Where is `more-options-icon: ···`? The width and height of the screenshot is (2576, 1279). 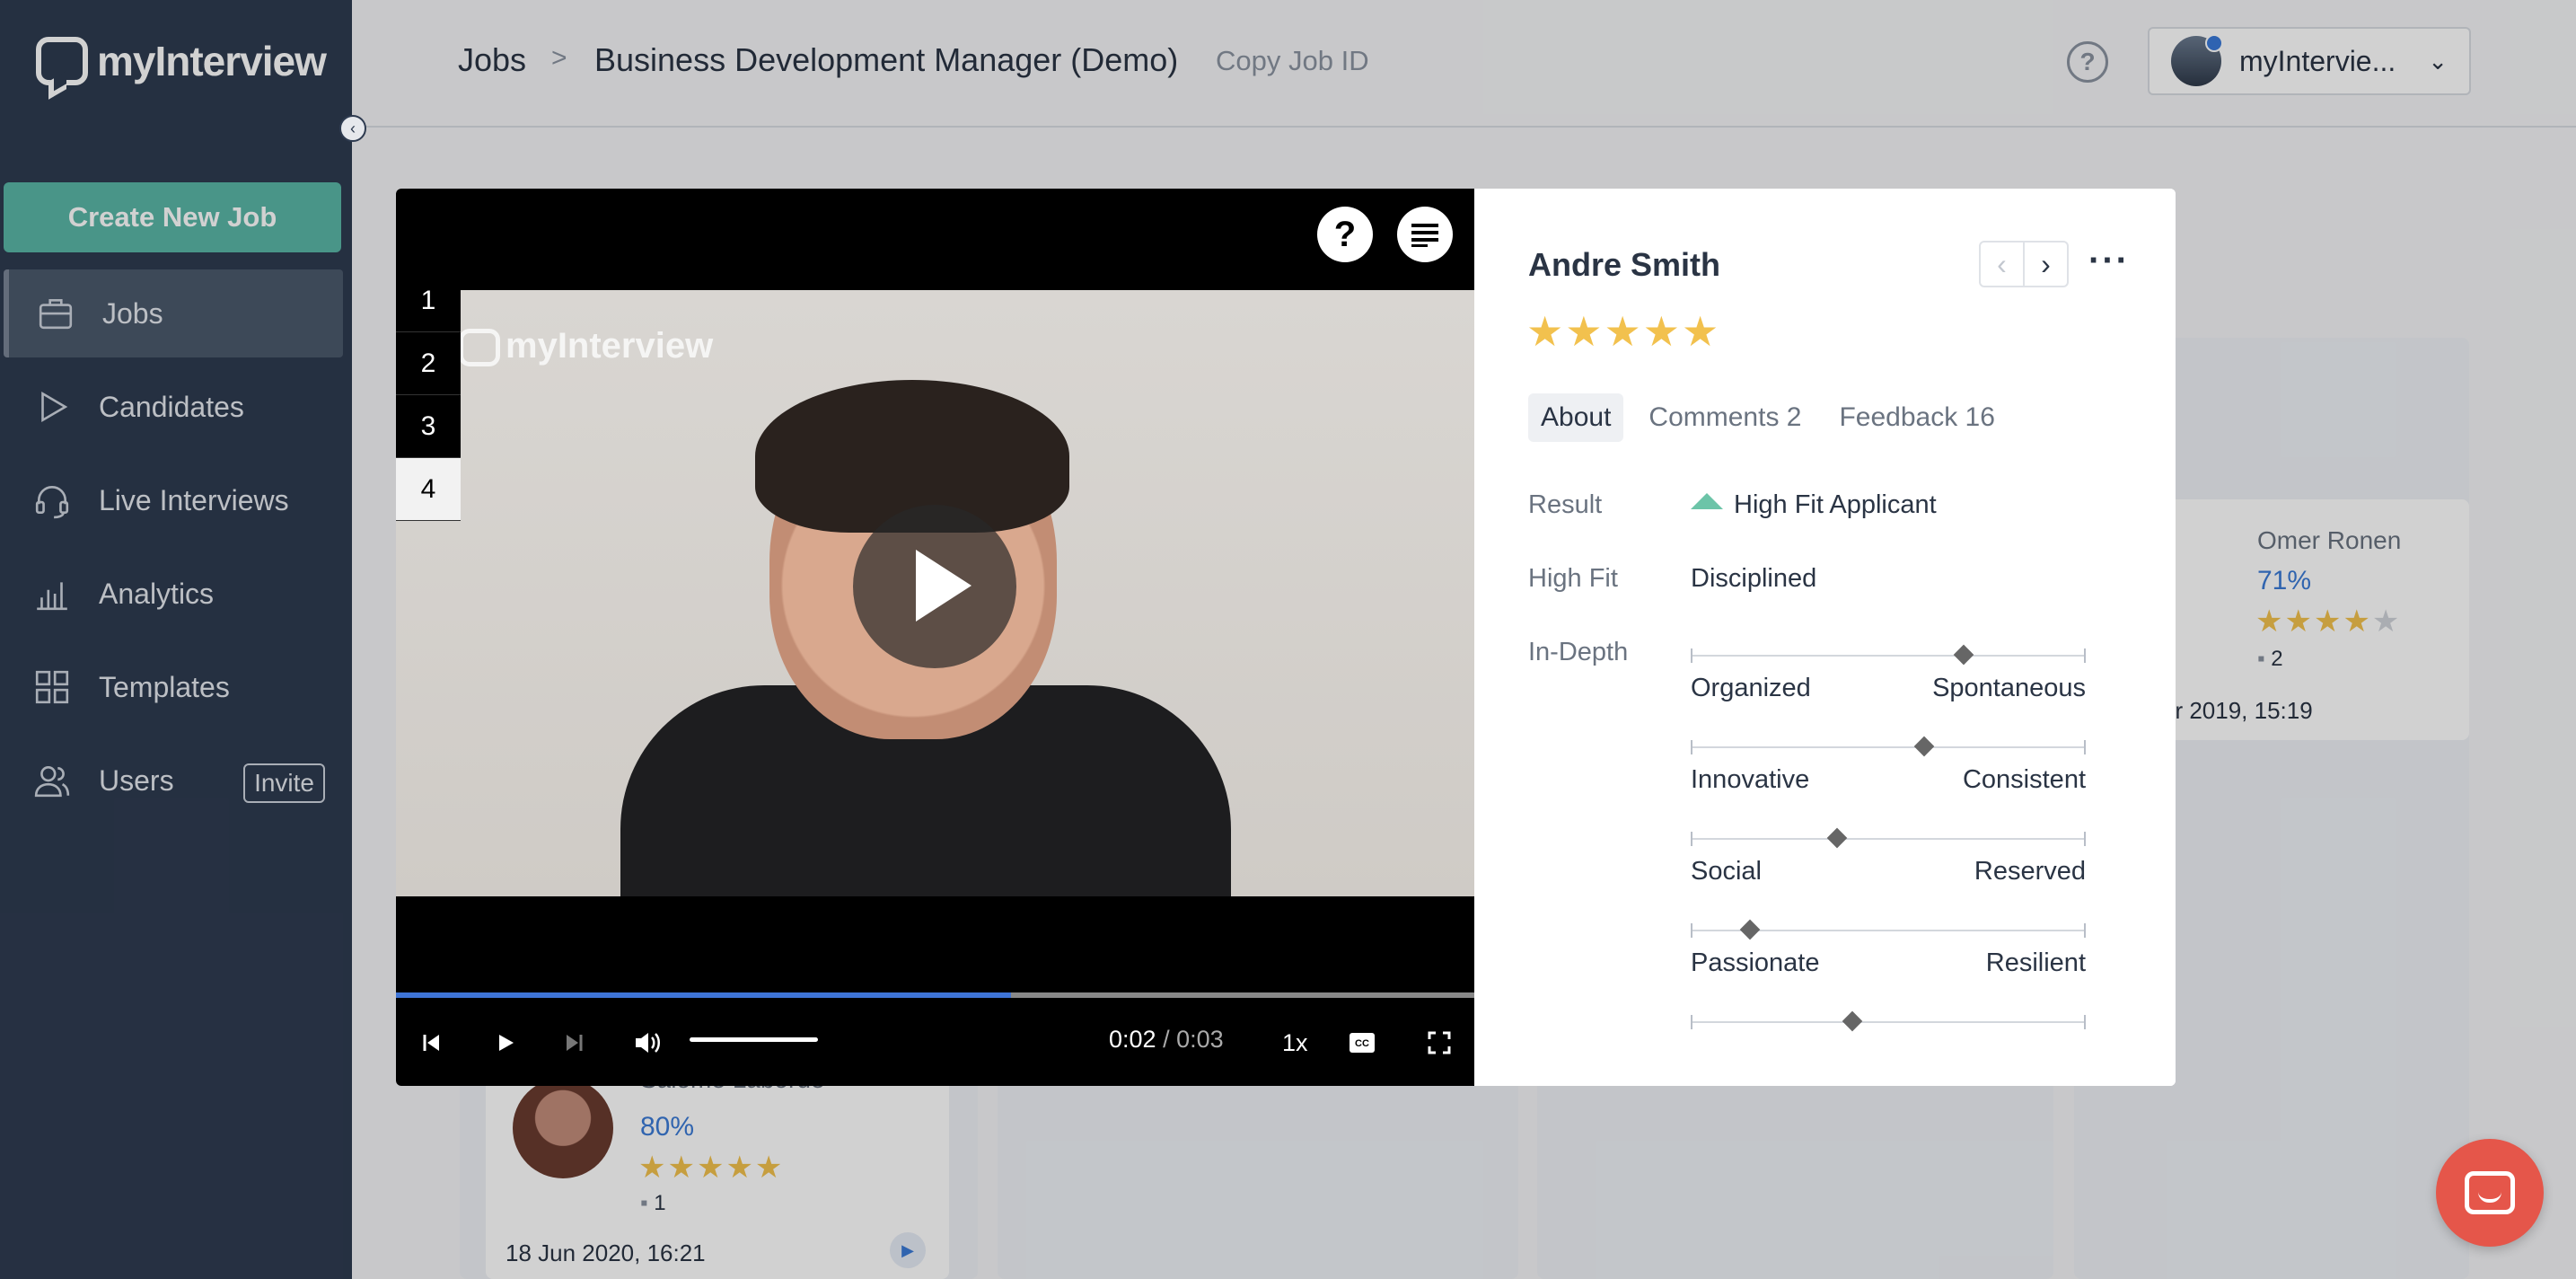
more-options-icon: ··· is located at coordinates (2109, 261).